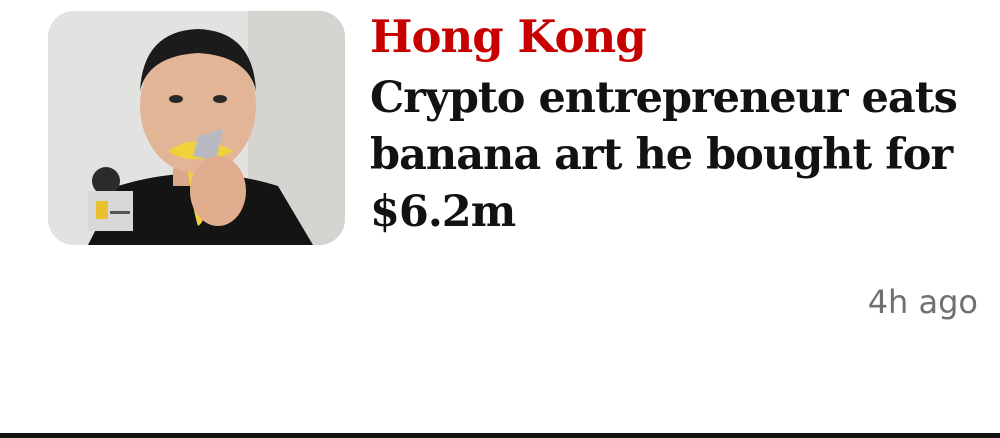  Describe the element at coordinates (508, 37) in the screenshot. I see `section-kicker: Hong Kong` at that location.